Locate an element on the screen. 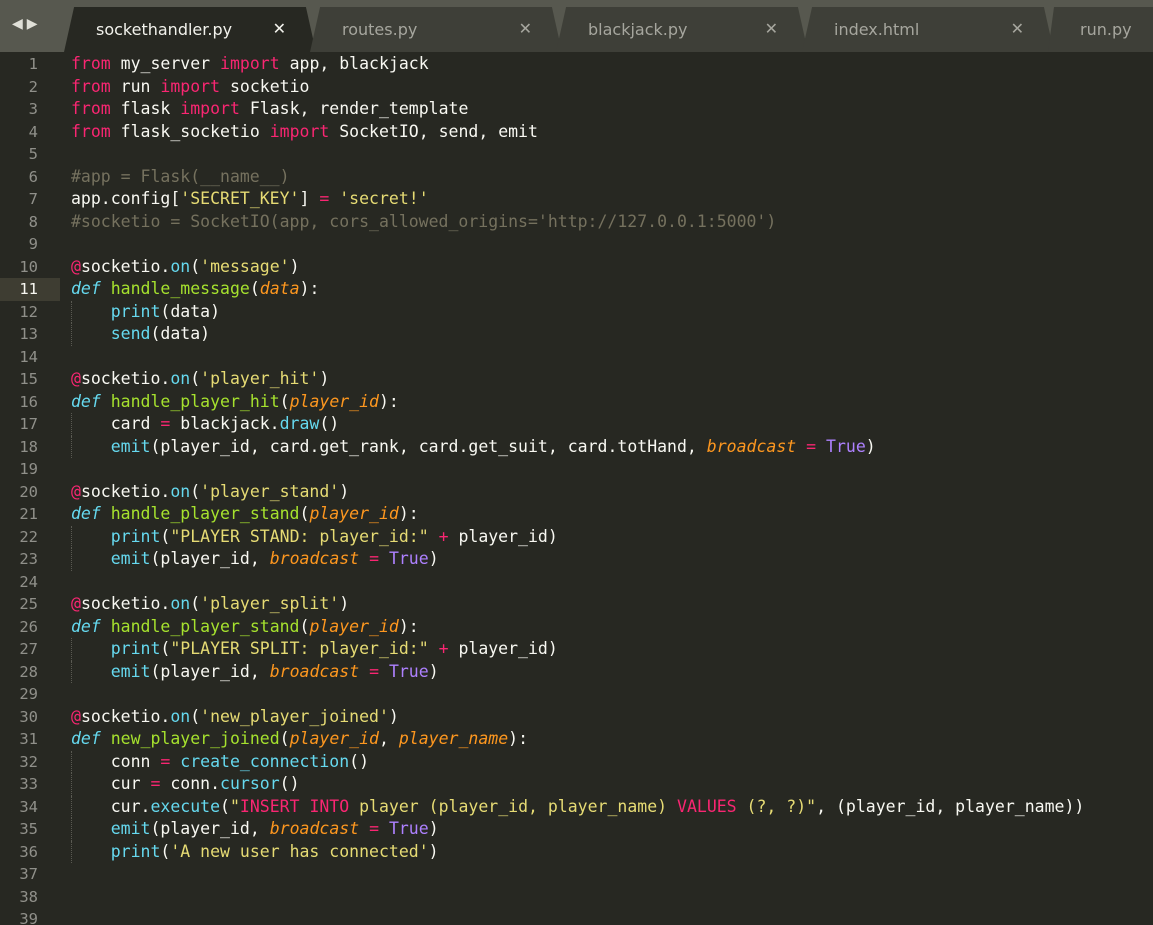 This screenshot has width=1153, height=925. code-line: 39 is located at coordinates (576, 916).